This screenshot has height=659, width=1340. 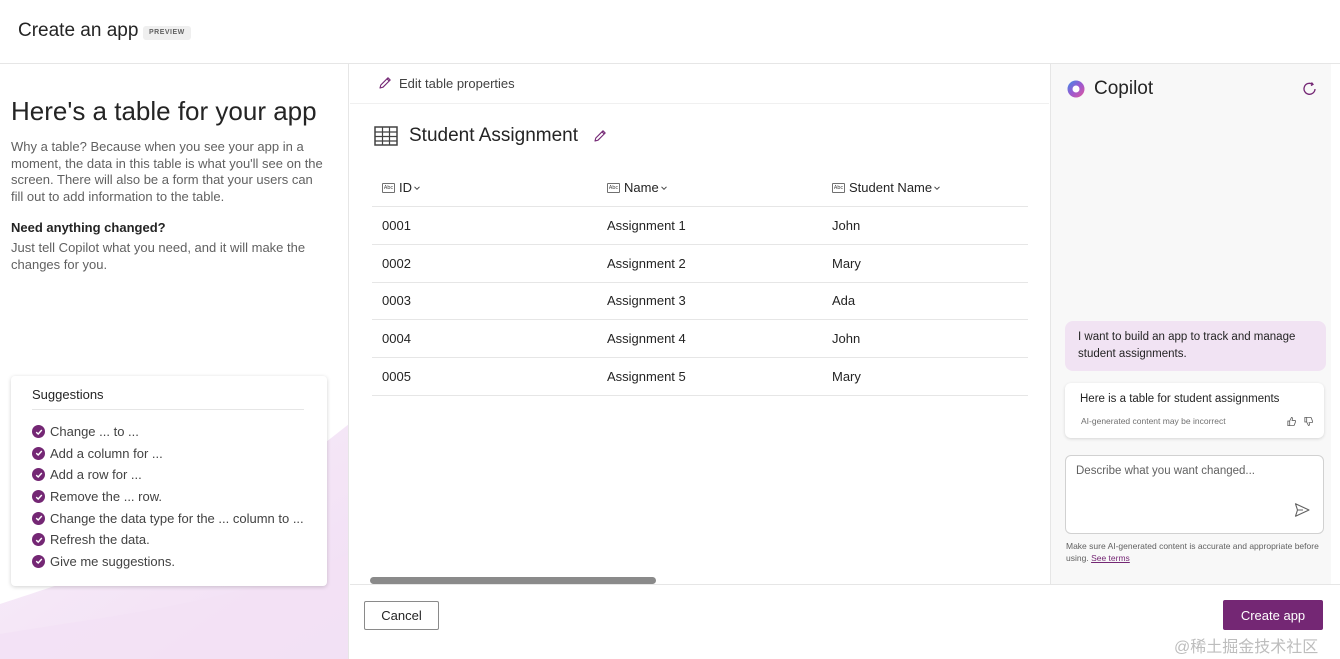 What do you see at coordinates (600, 136) in the screenshot?
I see `edit-table-name-icon` at bounding box center [600, 136].